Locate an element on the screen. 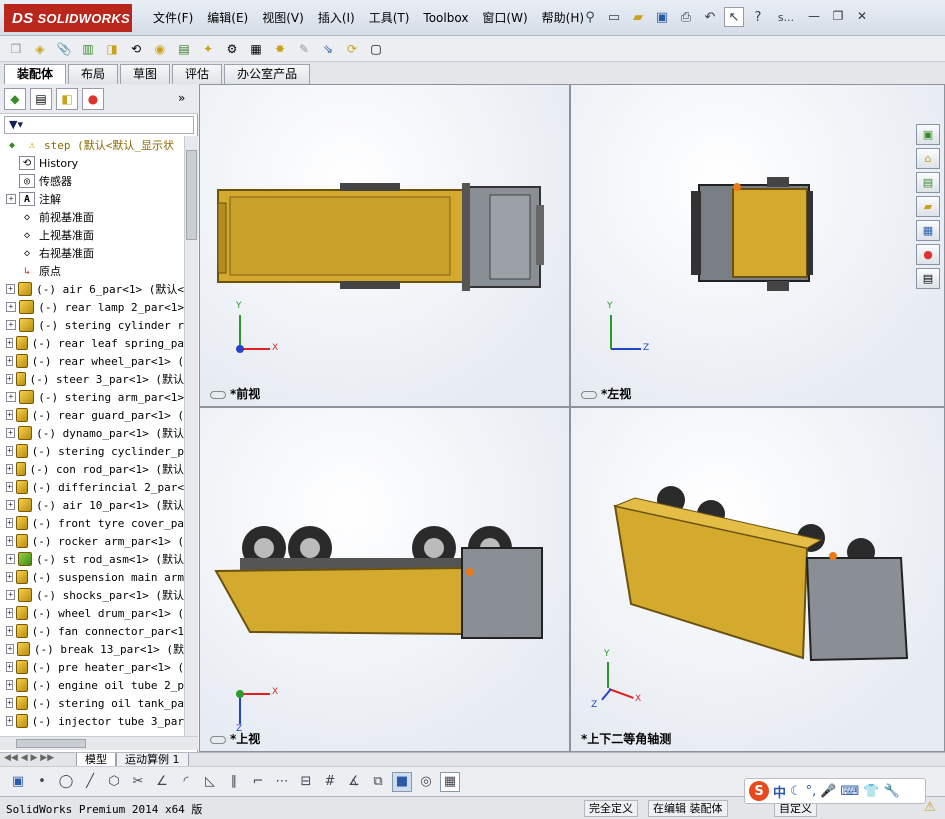 This screenshot has width=945, height=819. tree-vertical-scrollbar is located at coordinates (191, 436).